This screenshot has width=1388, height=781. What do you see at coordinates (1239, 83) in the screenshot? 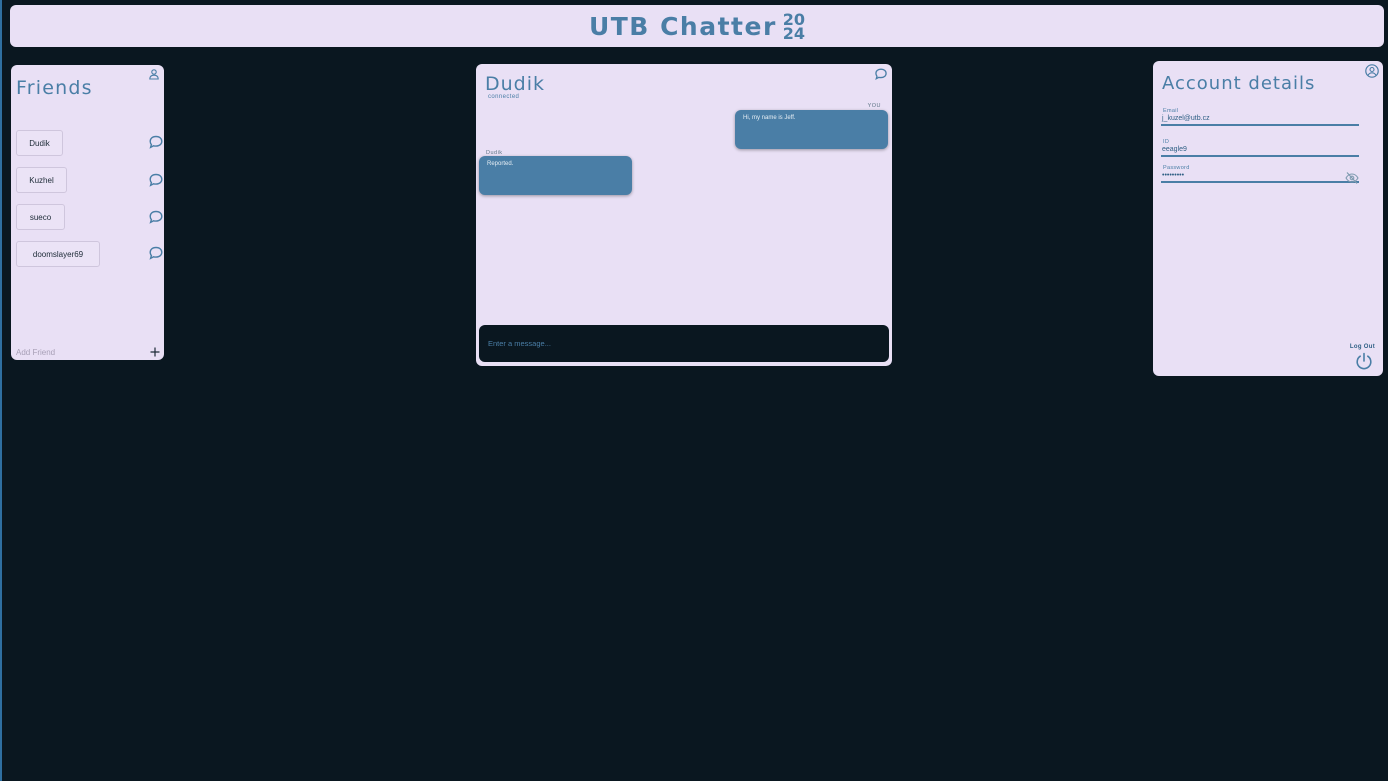
I see `account-title: Account details` at bounding box center [1239, 83].